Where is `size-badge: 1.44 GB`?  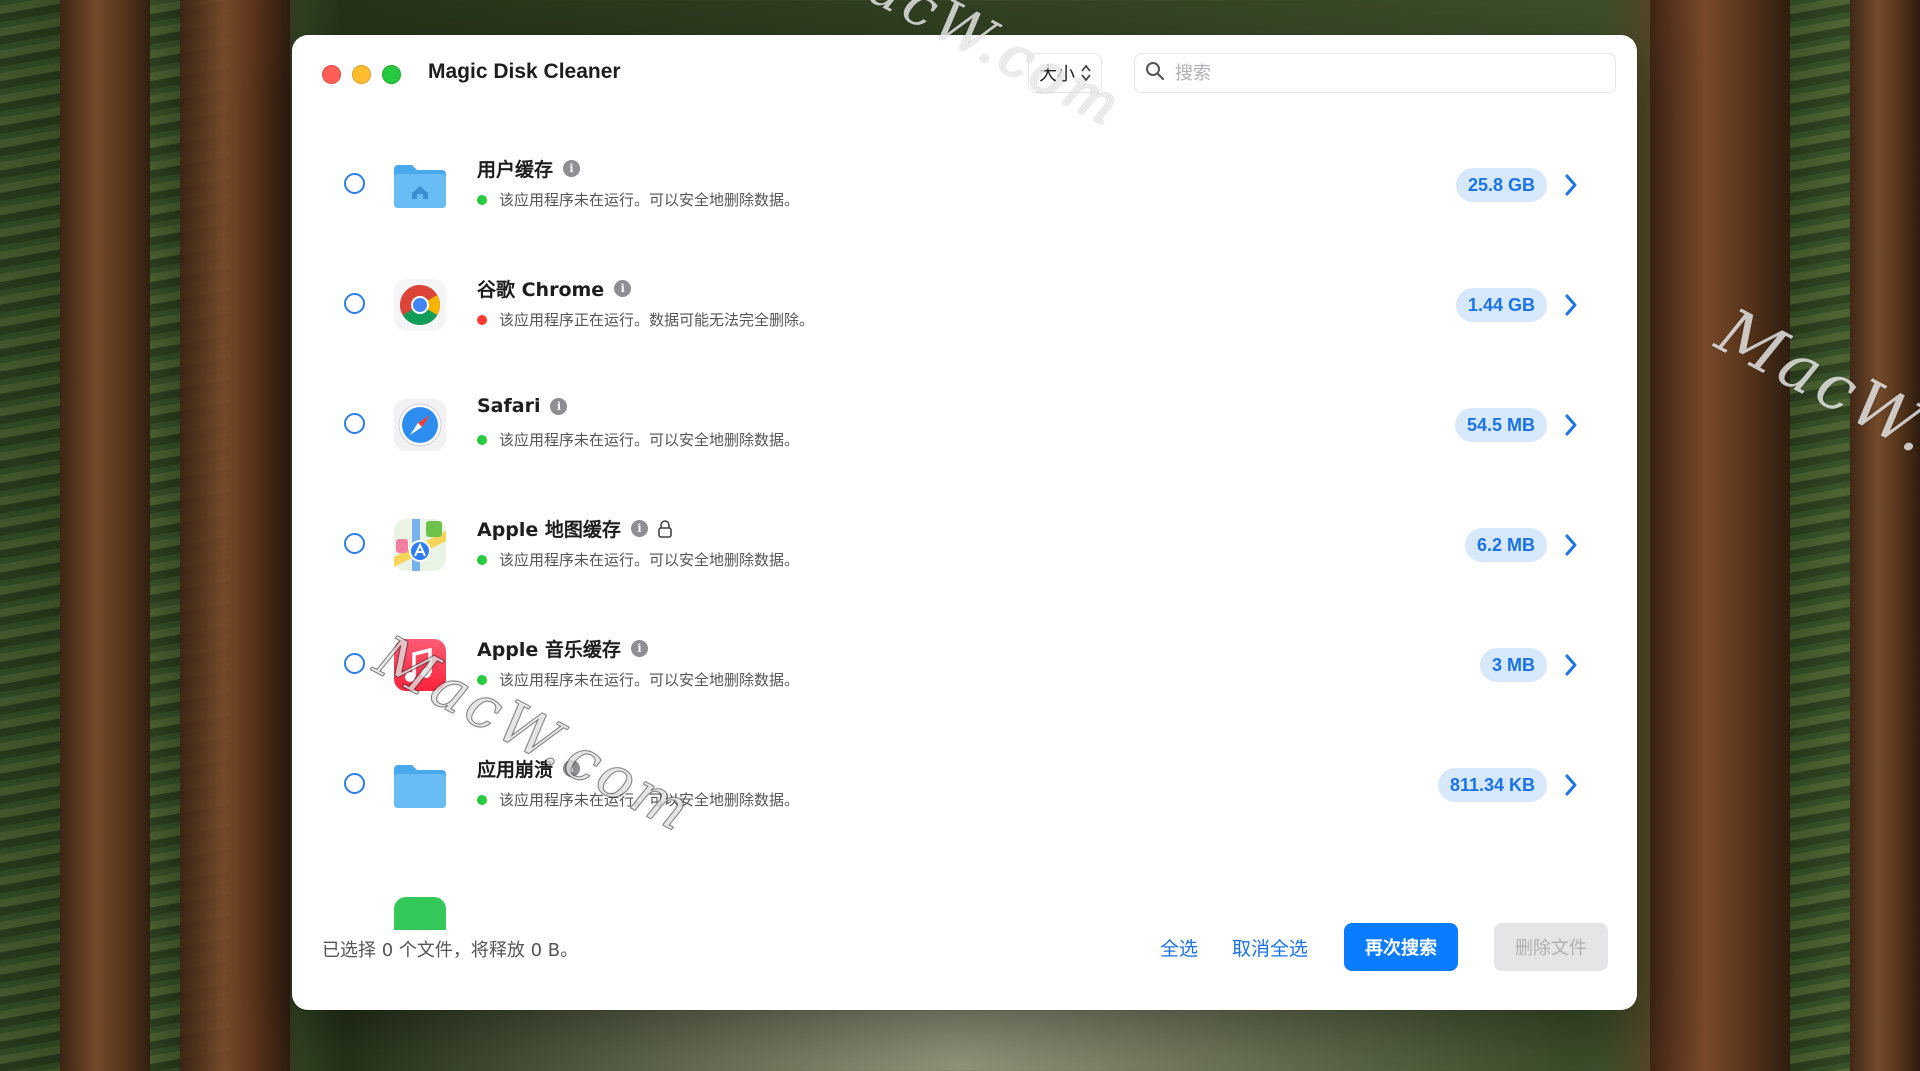 size-badge: 1.44 GB is located at coordinates (1501, 305).